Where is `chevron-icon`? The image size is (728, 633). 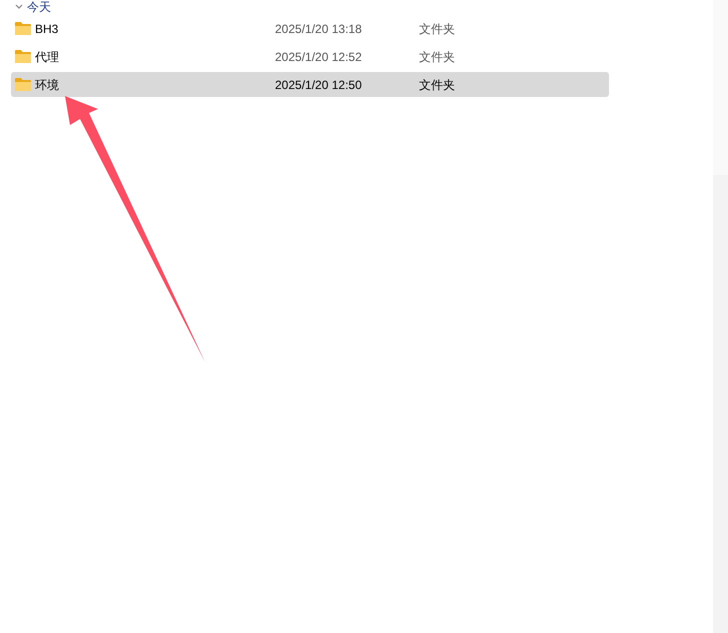 chevron-icon is located at coordinates (19, 7).